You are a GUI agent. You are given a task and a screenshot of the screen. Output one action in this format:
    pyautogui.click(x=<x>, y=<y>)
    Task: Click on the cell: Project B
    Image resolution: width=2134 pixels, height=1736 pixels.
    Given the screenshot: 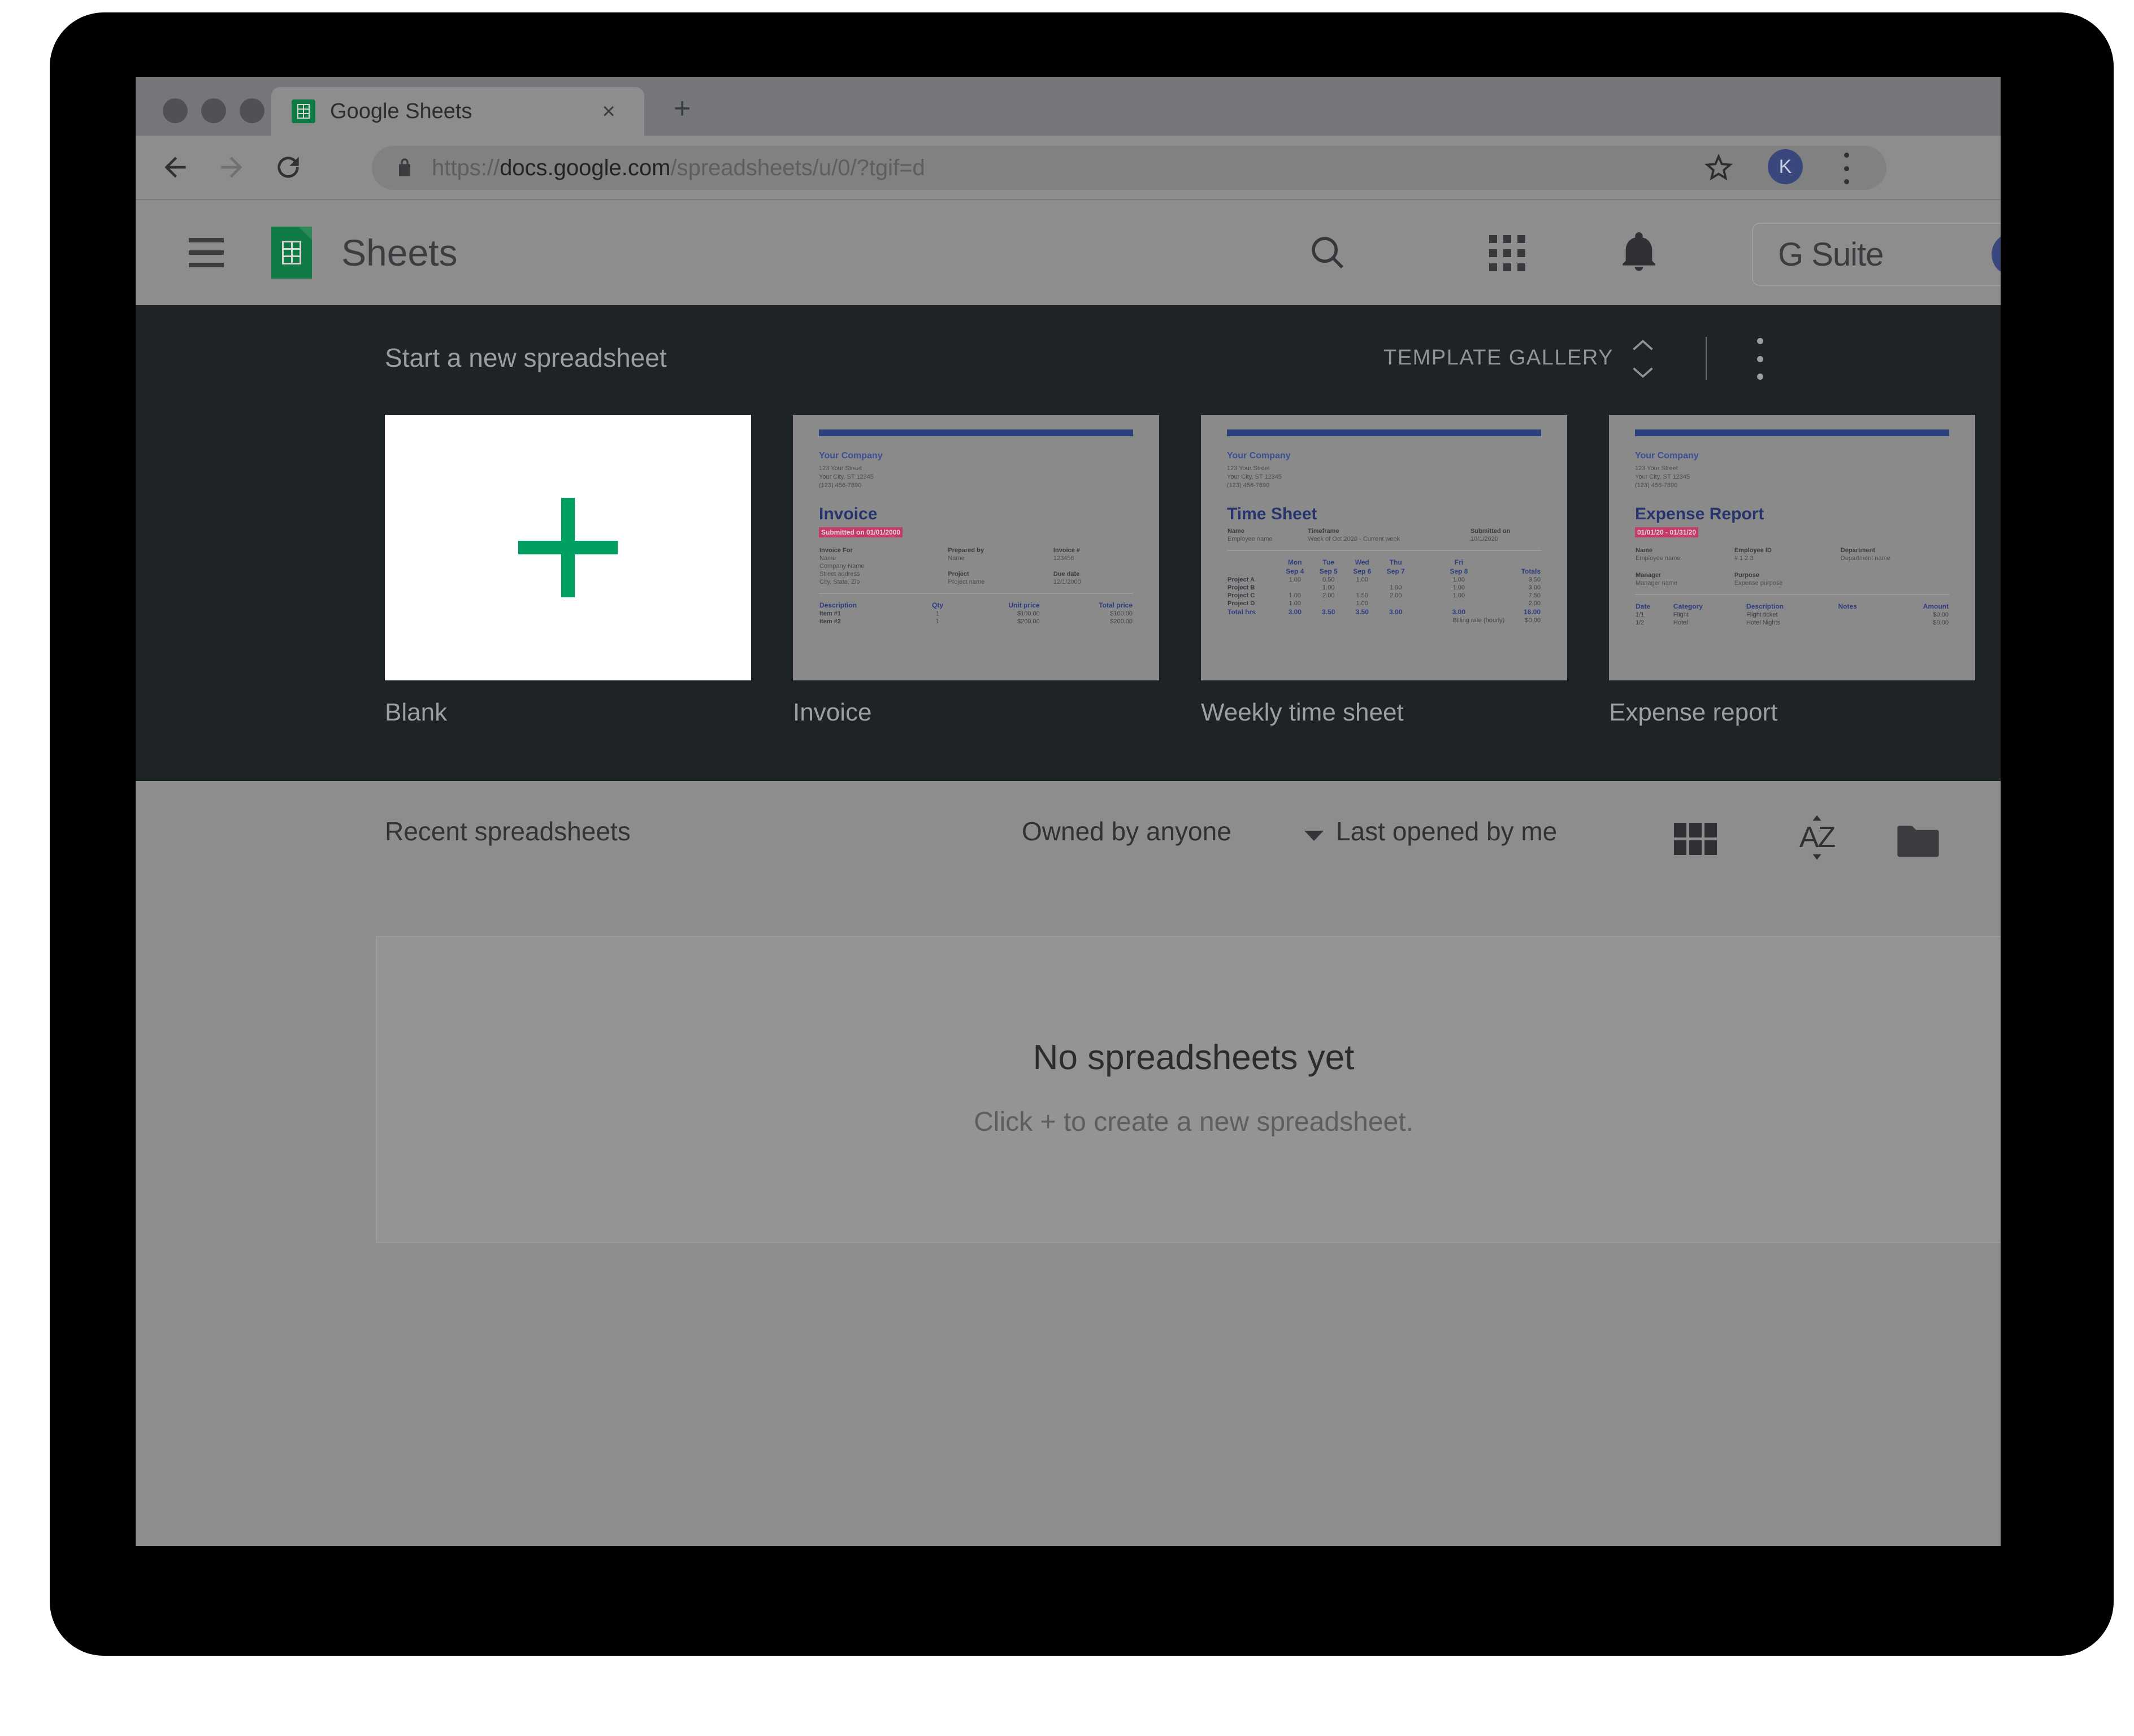 What is the action you would take?
    pyautogui.click(x=1241, y=587)
    